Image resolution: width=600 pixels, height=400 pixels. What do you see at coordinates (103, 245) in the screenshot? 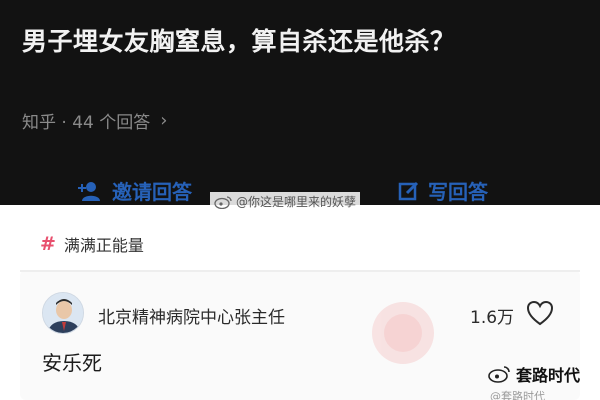
I see `topic-label: 满满正能量` at bounding box center [103, 245].